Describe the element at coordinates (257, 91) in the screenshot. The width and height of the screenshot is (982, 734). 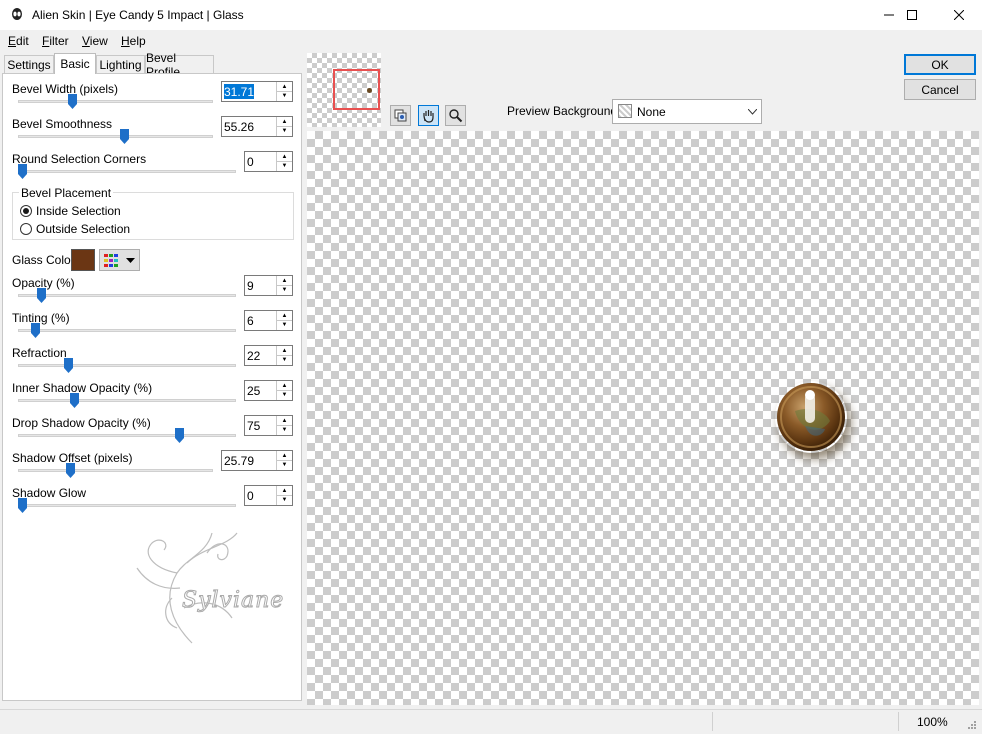
I see `bevel-width-spinbox: ▲▼` at that location.